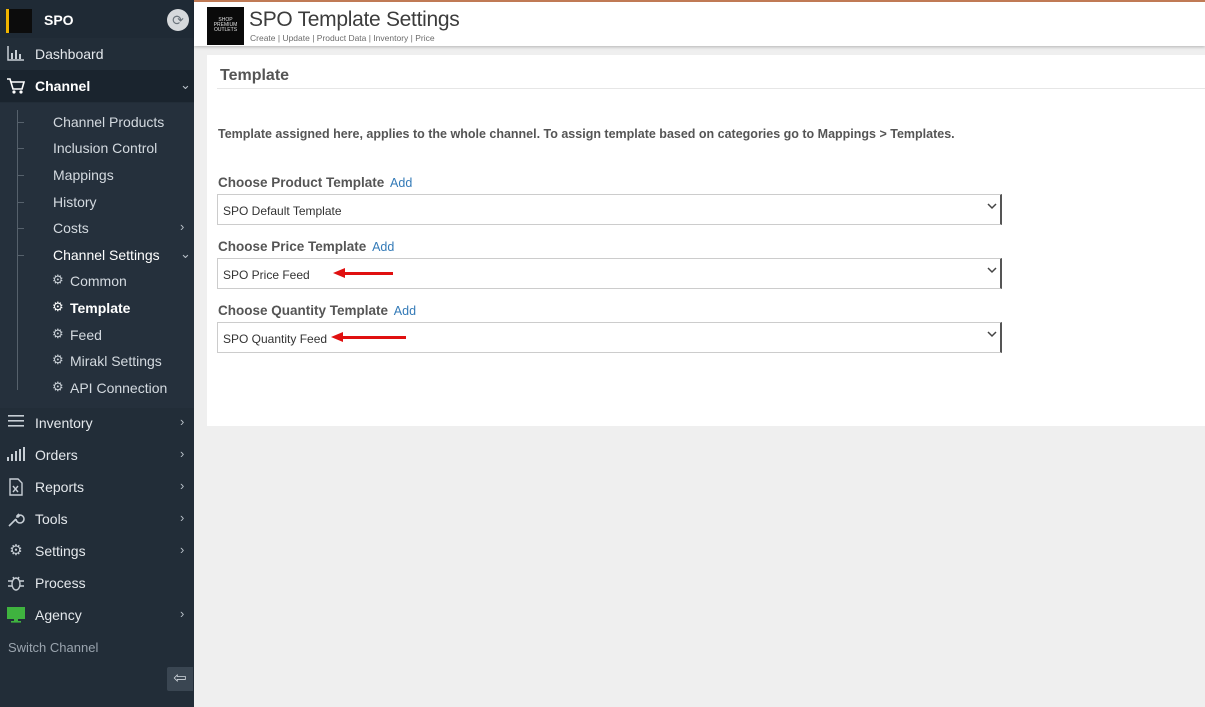 The height and width of the screenshot is (707, 1205). Describe the element at coordinates (16, 487) in the screenshot. I see `excel-file-icon` at that location.